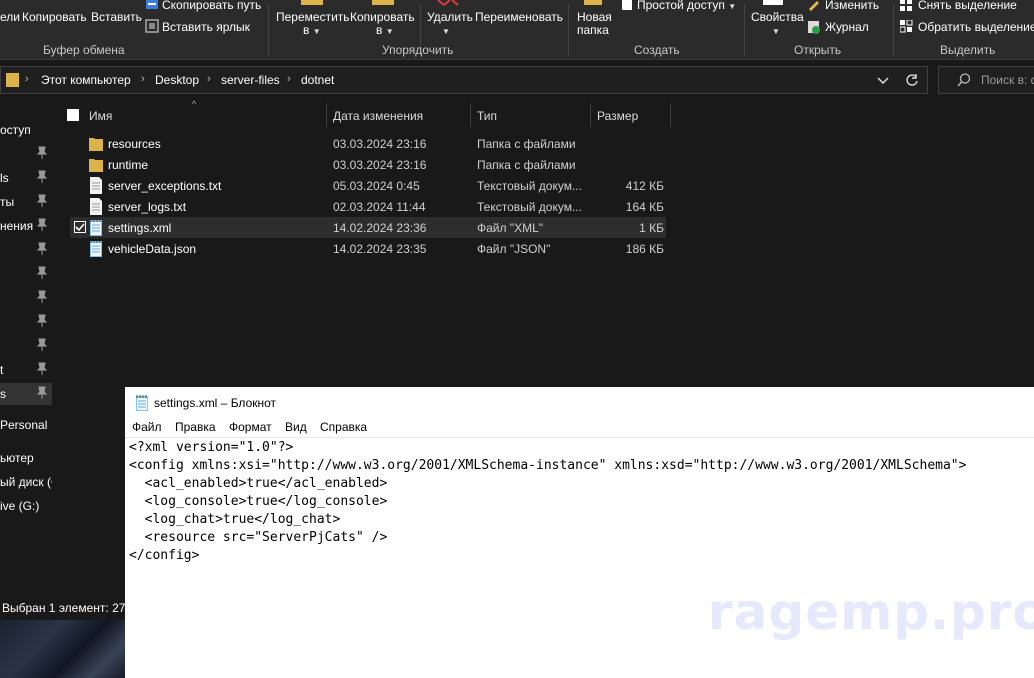 The image size is (1034, 678). Describe the element at coordinates (446, 31) in the screenshot. I see `delete-dropdown: ▼` at that location.